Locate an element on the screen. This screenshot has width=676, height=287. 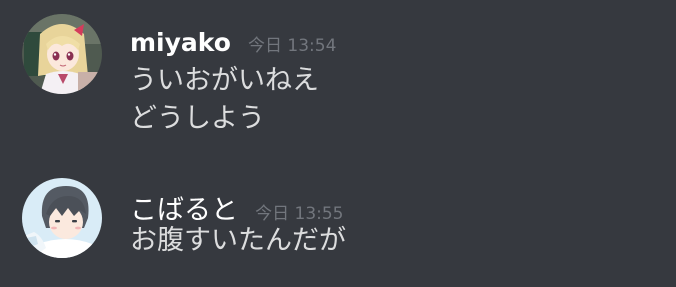
message-header: miyako 今日 13:54 is located at coordinates (233, 45).